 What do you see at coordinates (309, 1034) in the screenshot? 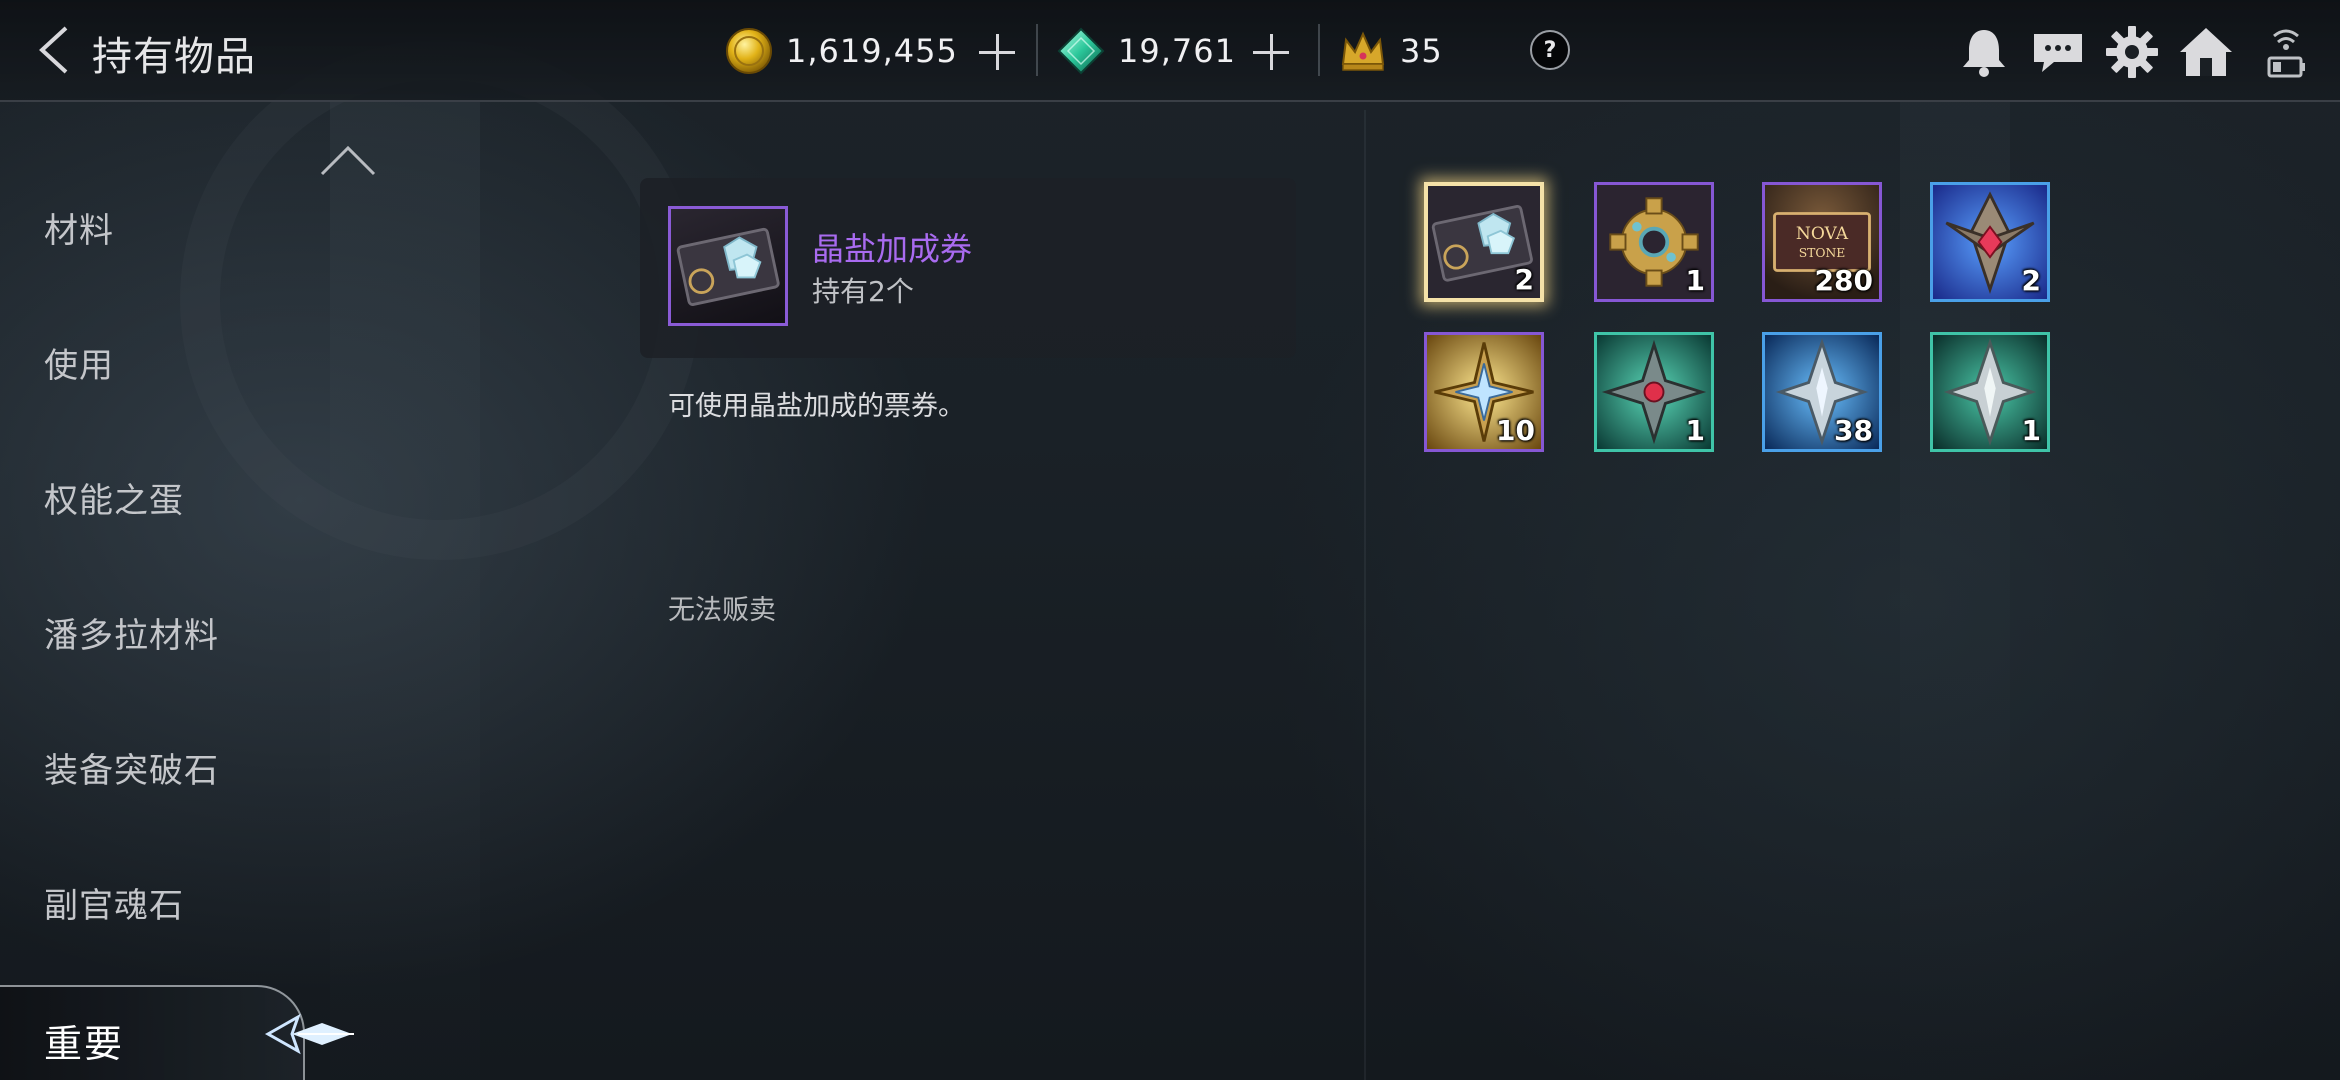
I see `selection-pointer-icon` at bounding box center [309, 1034].